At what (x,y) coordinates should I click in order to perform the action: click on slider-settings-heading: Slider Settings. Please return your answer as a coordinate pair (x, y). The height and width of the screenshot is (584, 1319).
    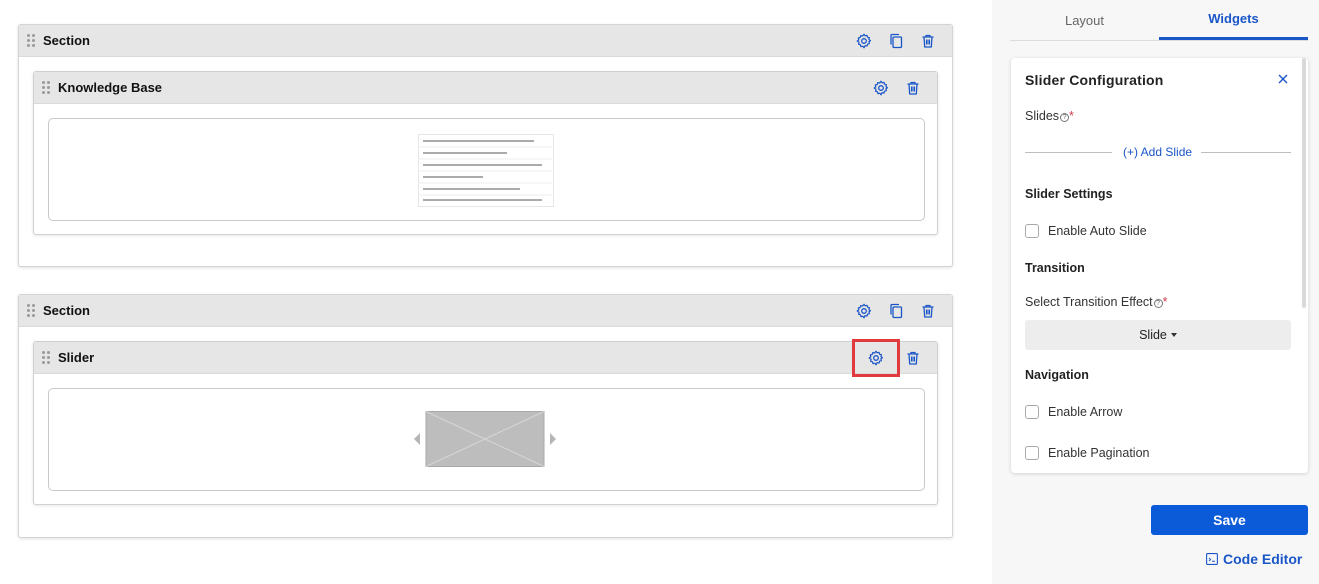
    Looking at the image, I should click on (1069, 194).